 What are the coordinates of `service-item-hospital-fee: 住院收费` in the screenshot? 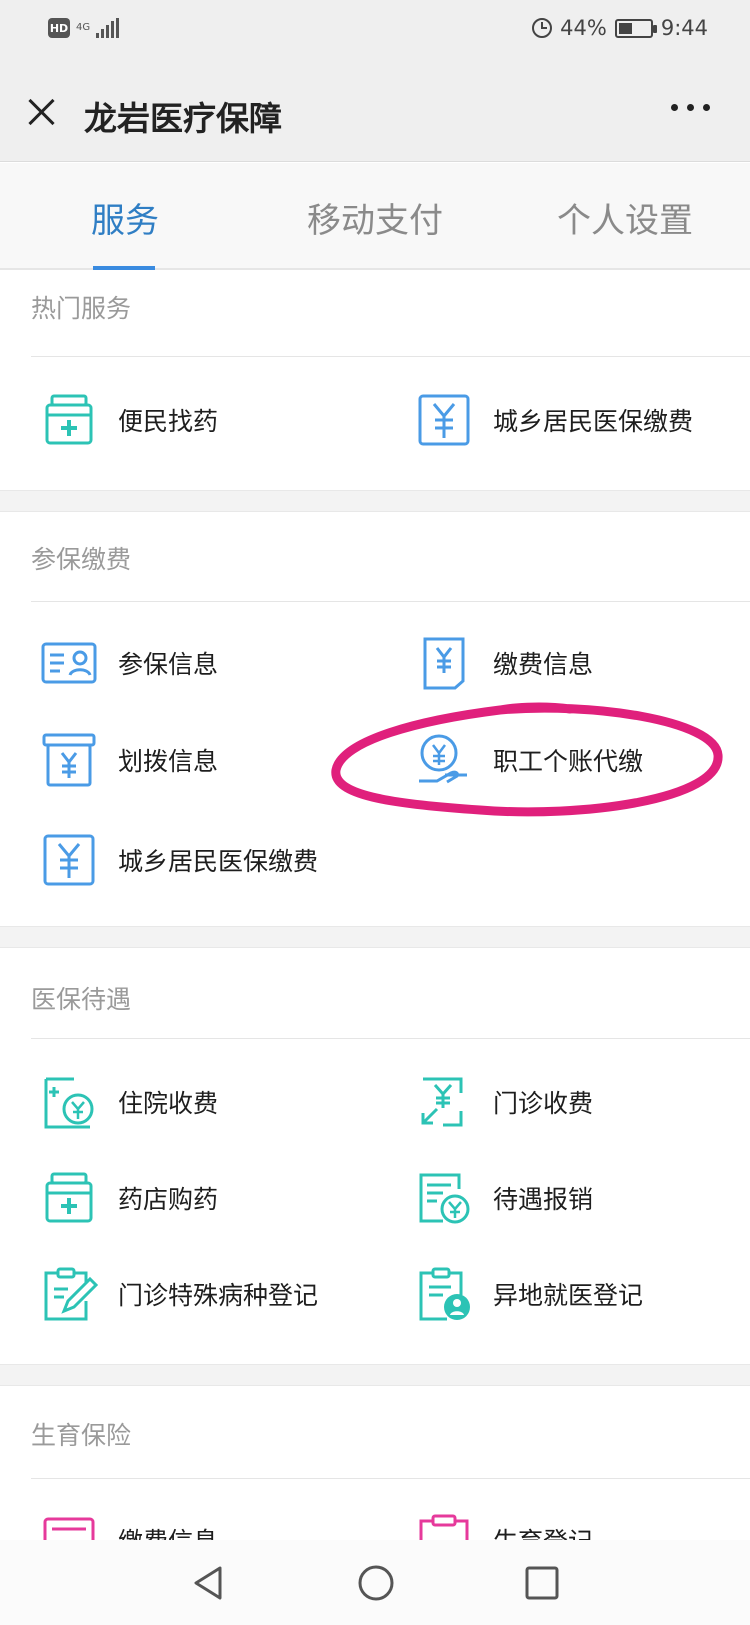 It's located at (129, 1102).